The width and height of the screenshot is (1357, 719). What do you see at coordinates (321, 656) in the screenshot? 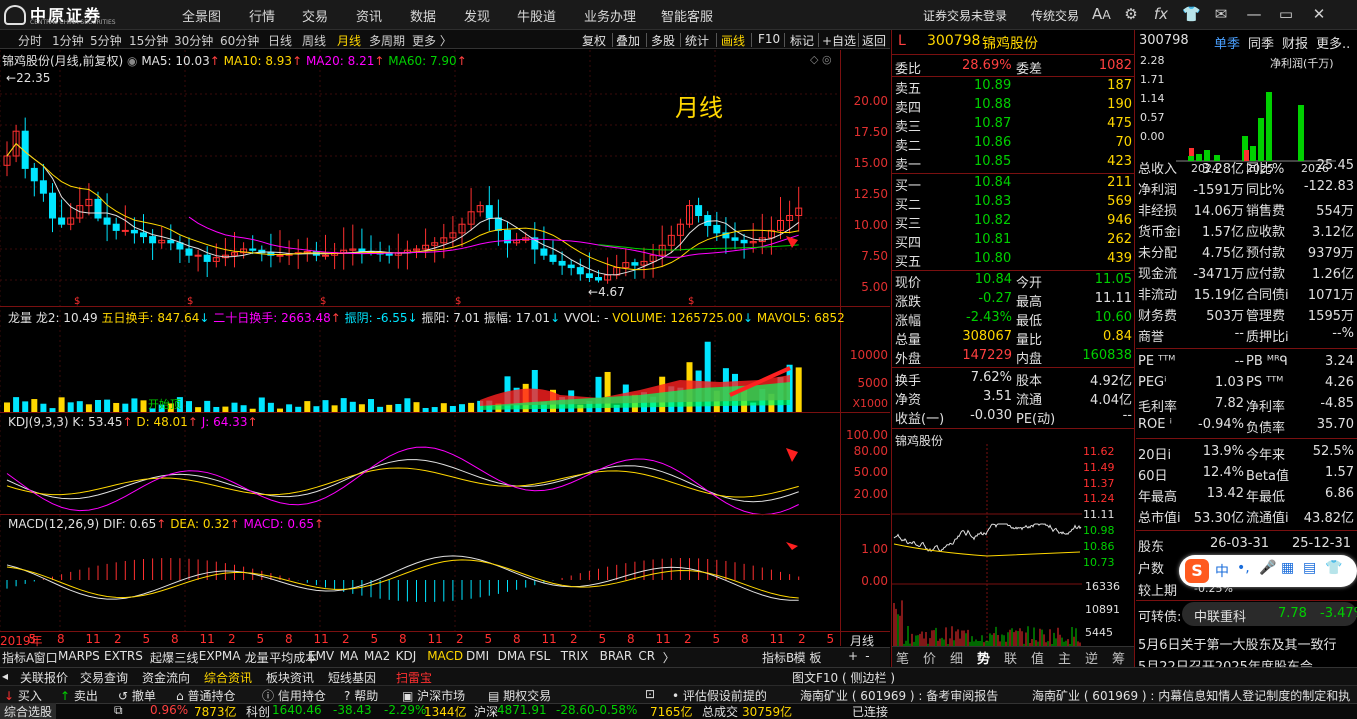
I see `indicator-tab: EMV` at bounding box center [321, 656].